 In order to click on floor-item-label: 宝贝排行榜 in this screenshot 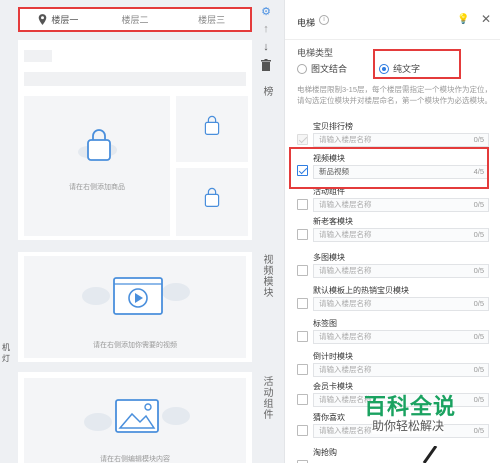, I will do `click(333, 126)`.